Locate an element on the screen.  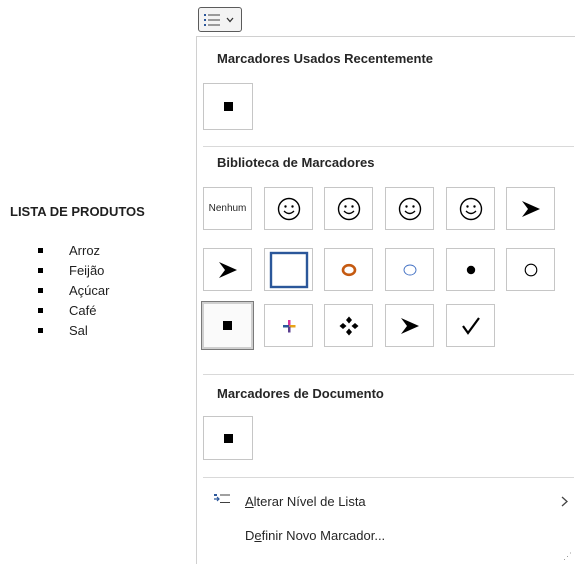
bullet-white-circle is located at coordinates (530, 269).